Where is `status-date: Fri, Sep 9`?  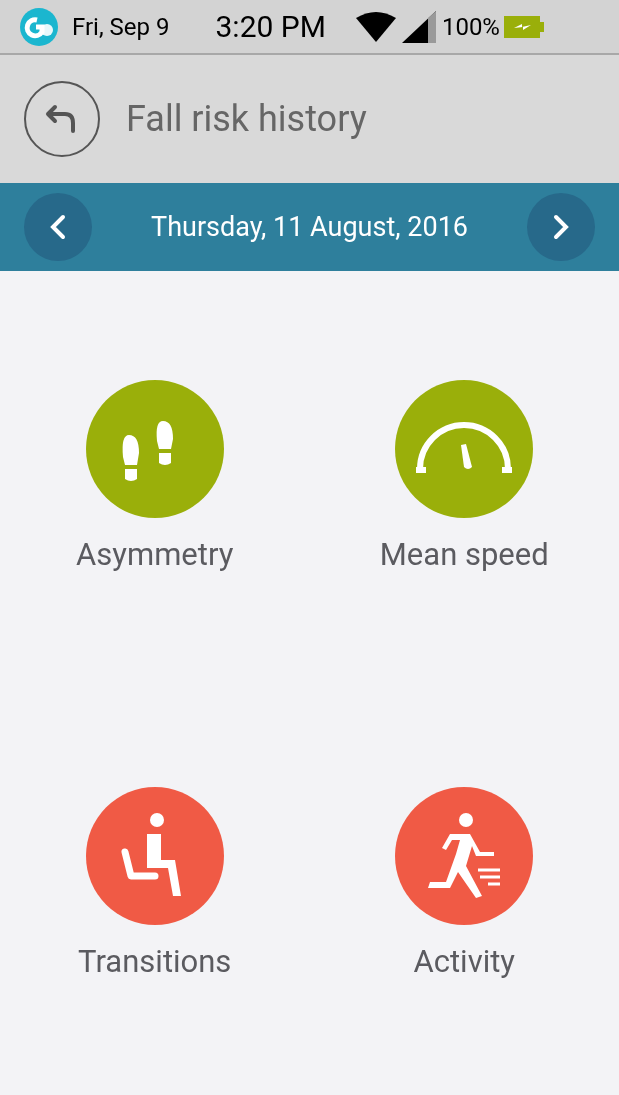 status-date: Fri, Sep 9 is located at coordinates (121, 27).